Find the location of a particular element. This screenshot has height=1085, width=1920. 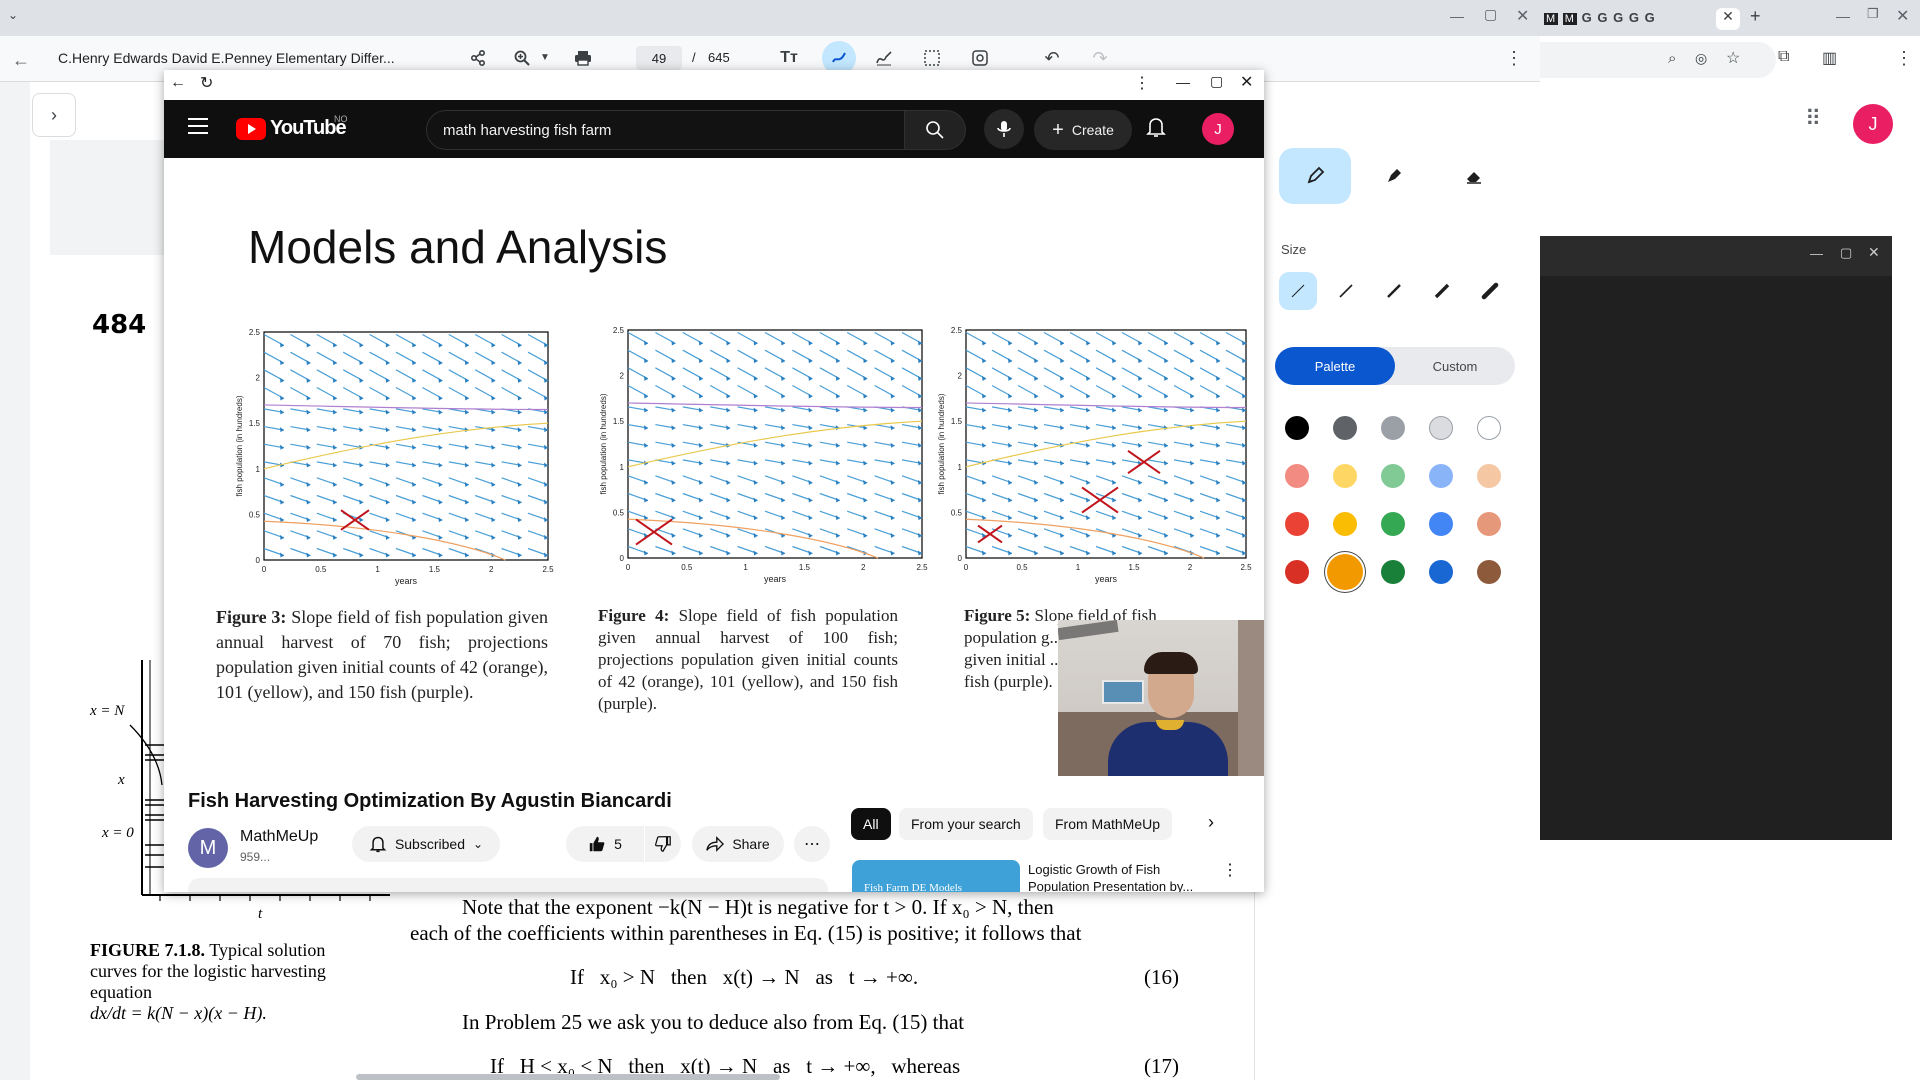

close-button-2: ✕ is located at coordinates (1902, 16).